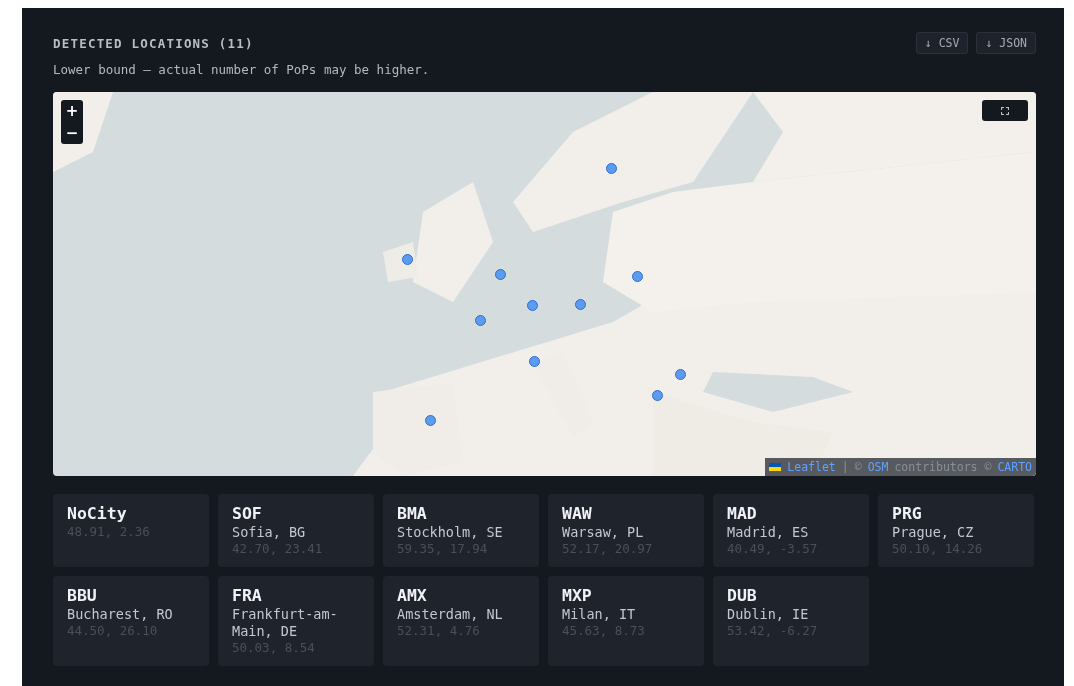 The image size is (1074, 686). I want to click on location-code: AMX, so click(412, 596).